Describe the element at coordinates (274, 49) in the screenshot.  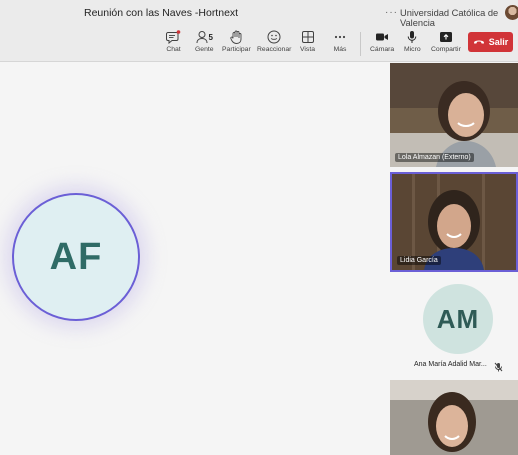
I see `react-label: Reaccionar` at that location.